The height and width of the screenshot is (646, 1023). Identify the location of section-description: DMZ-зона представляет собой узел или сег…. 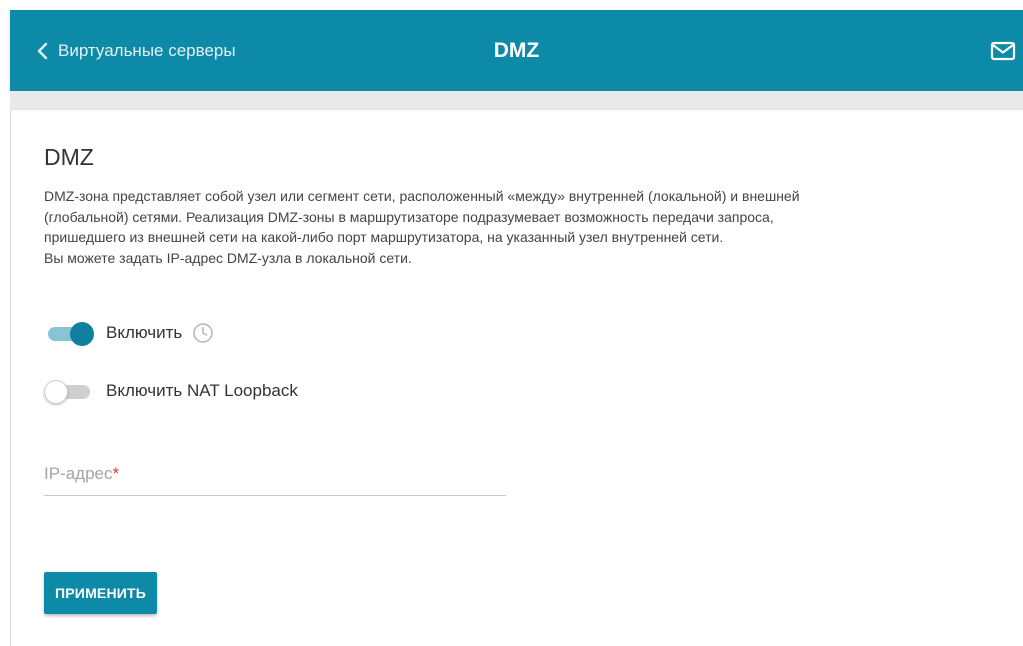
(509, 227).